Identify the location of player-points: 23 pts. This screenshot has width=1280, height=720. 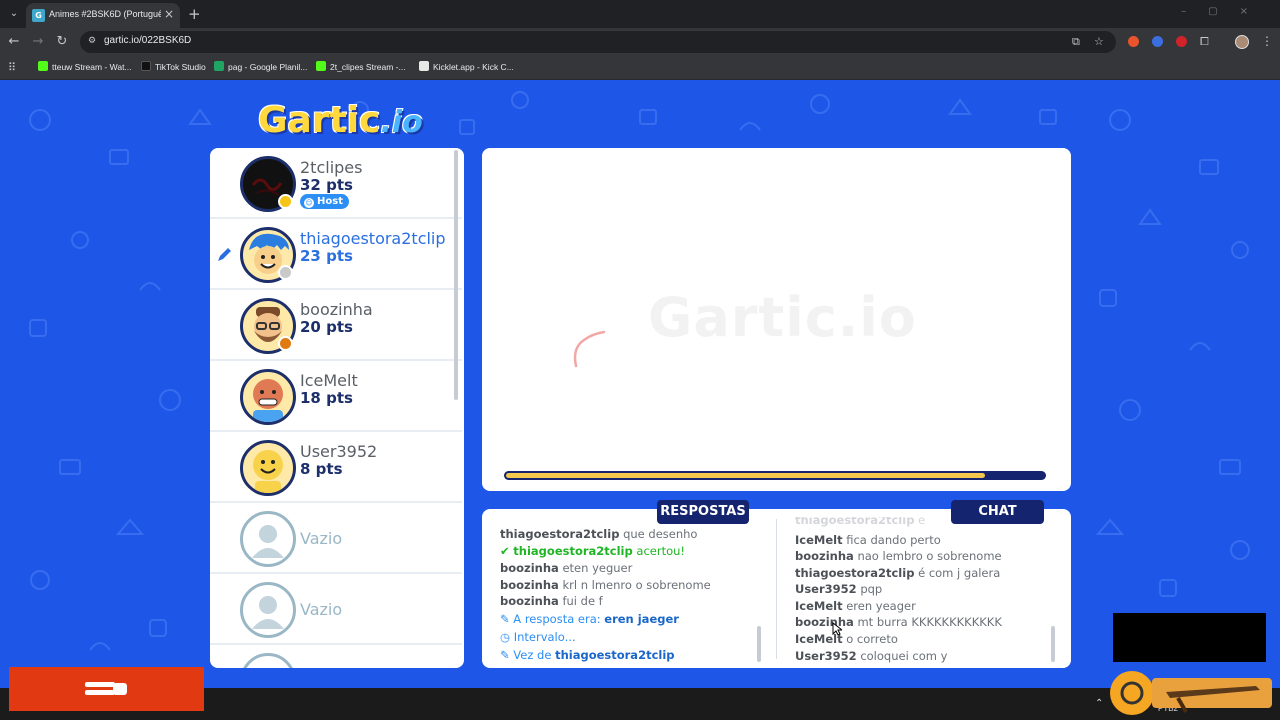
(326, 256).